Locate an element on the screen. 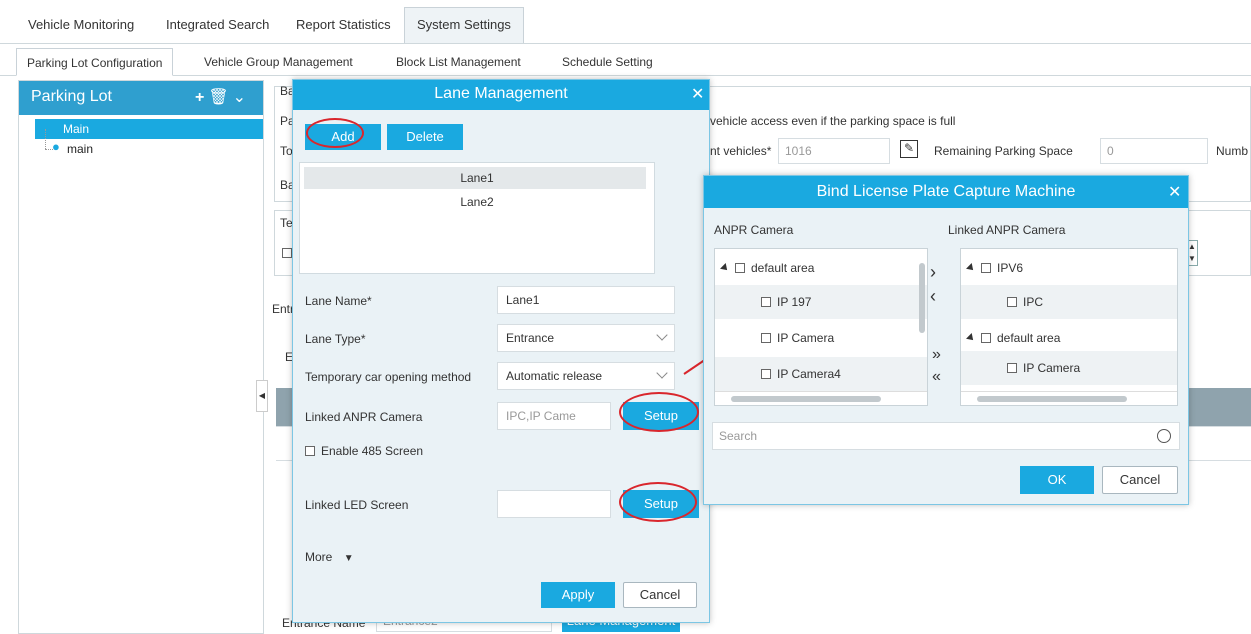 The height and width of the screenshot is (634, 1251). tab-system-settings: System Settings is located at coordinates (464, 25).